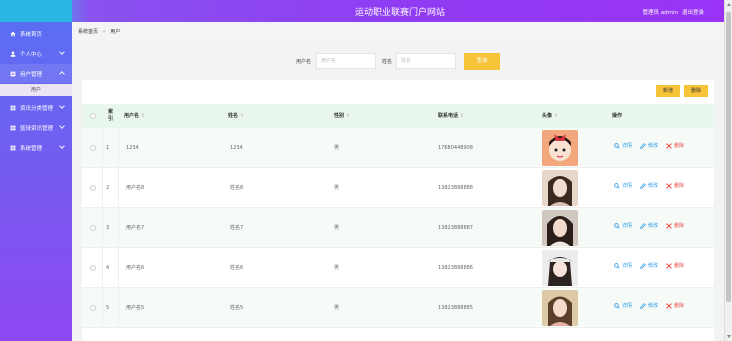 This screenshot has width=732, height=341. Describe the element at coordinates (455, 148) in the screenshot. I see `cell-phone: 17680448908` at that location.